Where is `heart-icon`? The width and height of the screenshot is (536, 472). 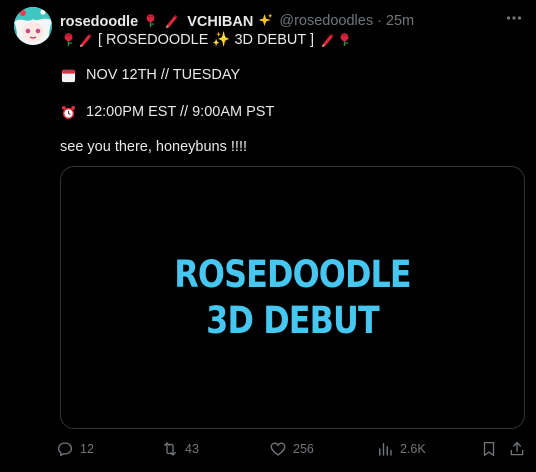
heart-icon is located at coordinates (278, 449).